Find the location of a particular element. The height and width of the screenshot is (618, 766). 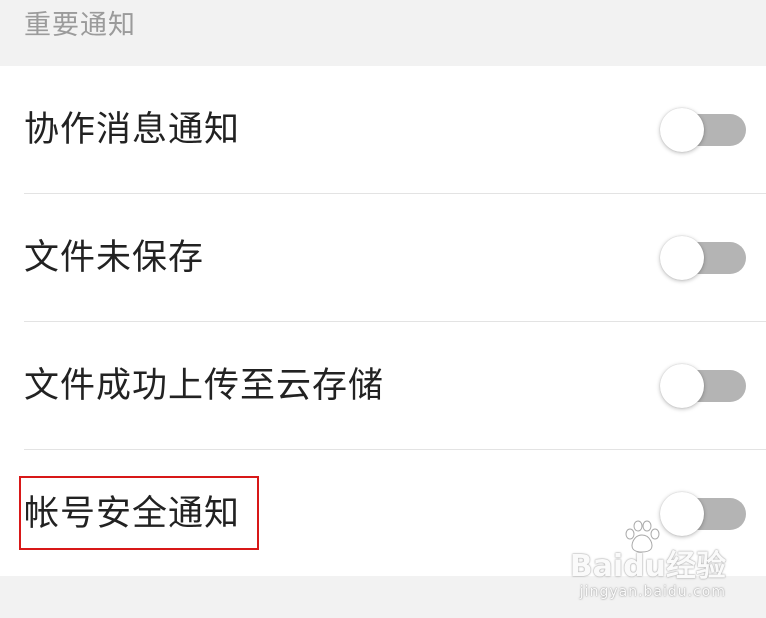

list-item-label: 文件未保存 is located at coordinates (114, 258).